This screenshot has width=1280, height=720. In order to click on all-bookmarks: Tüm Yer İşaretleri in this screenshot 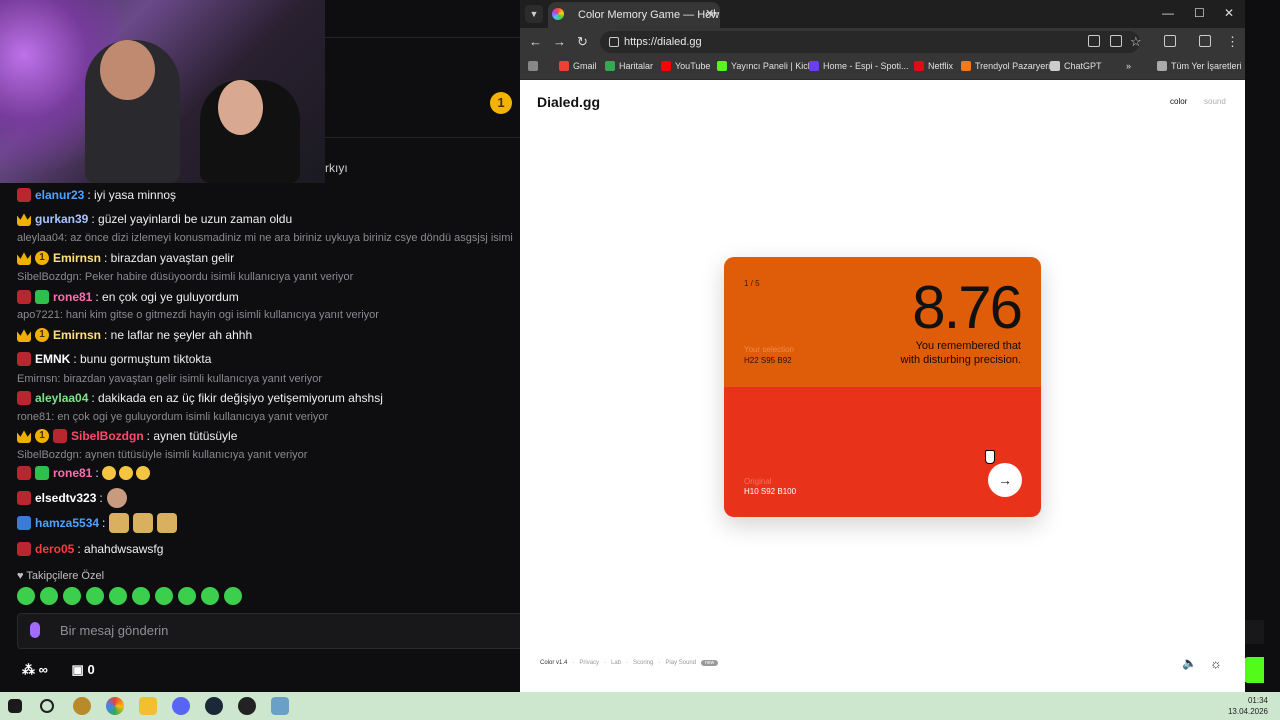, I will do `click(1199, 66)`.